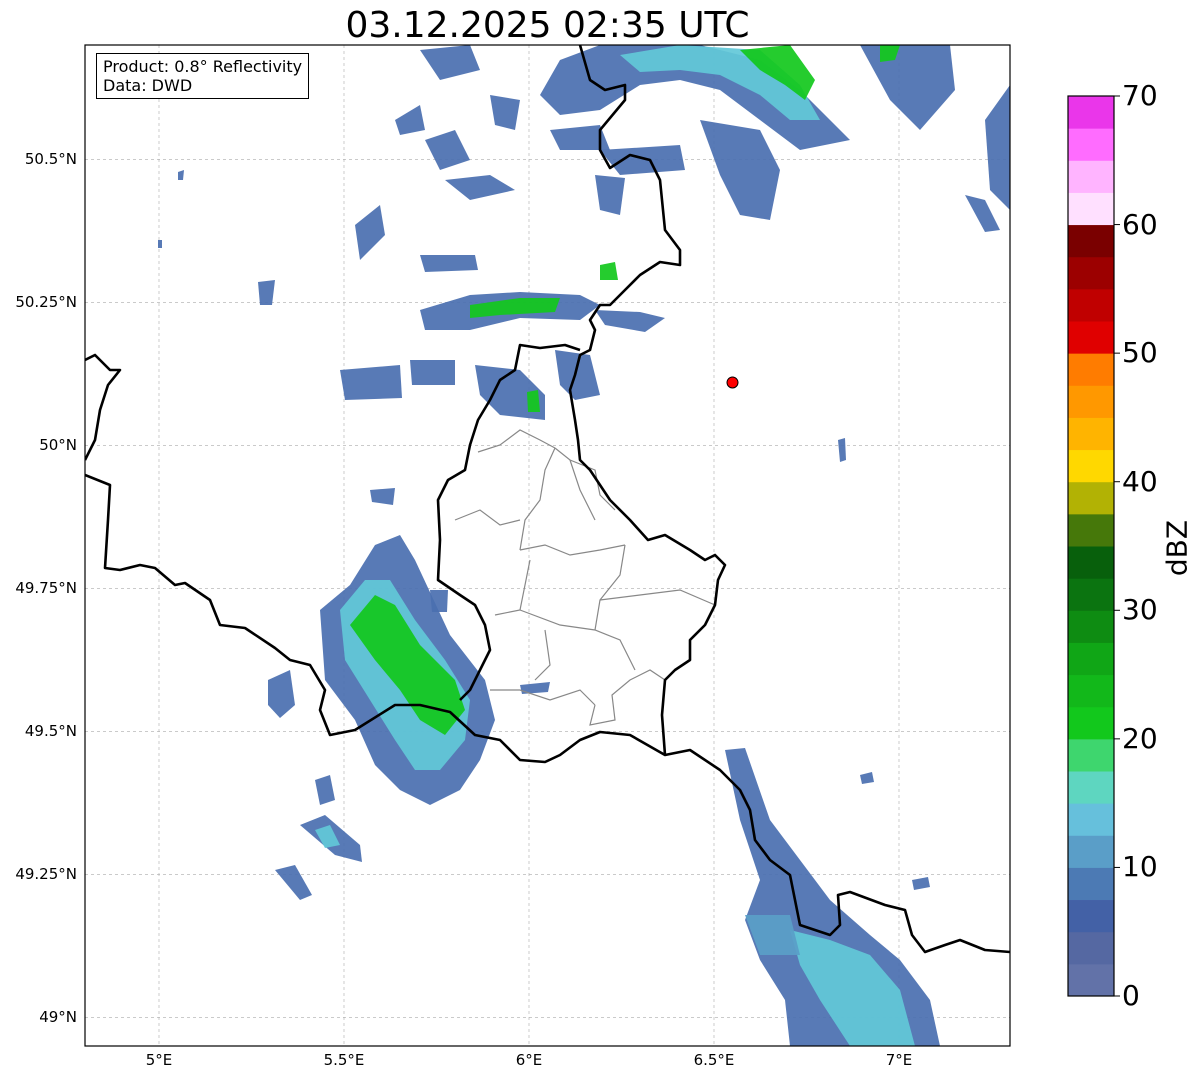 The width and height of the screenshot is (1202, 1081). I want to click on data-source-label: Data: DWD, so click(148, 85).